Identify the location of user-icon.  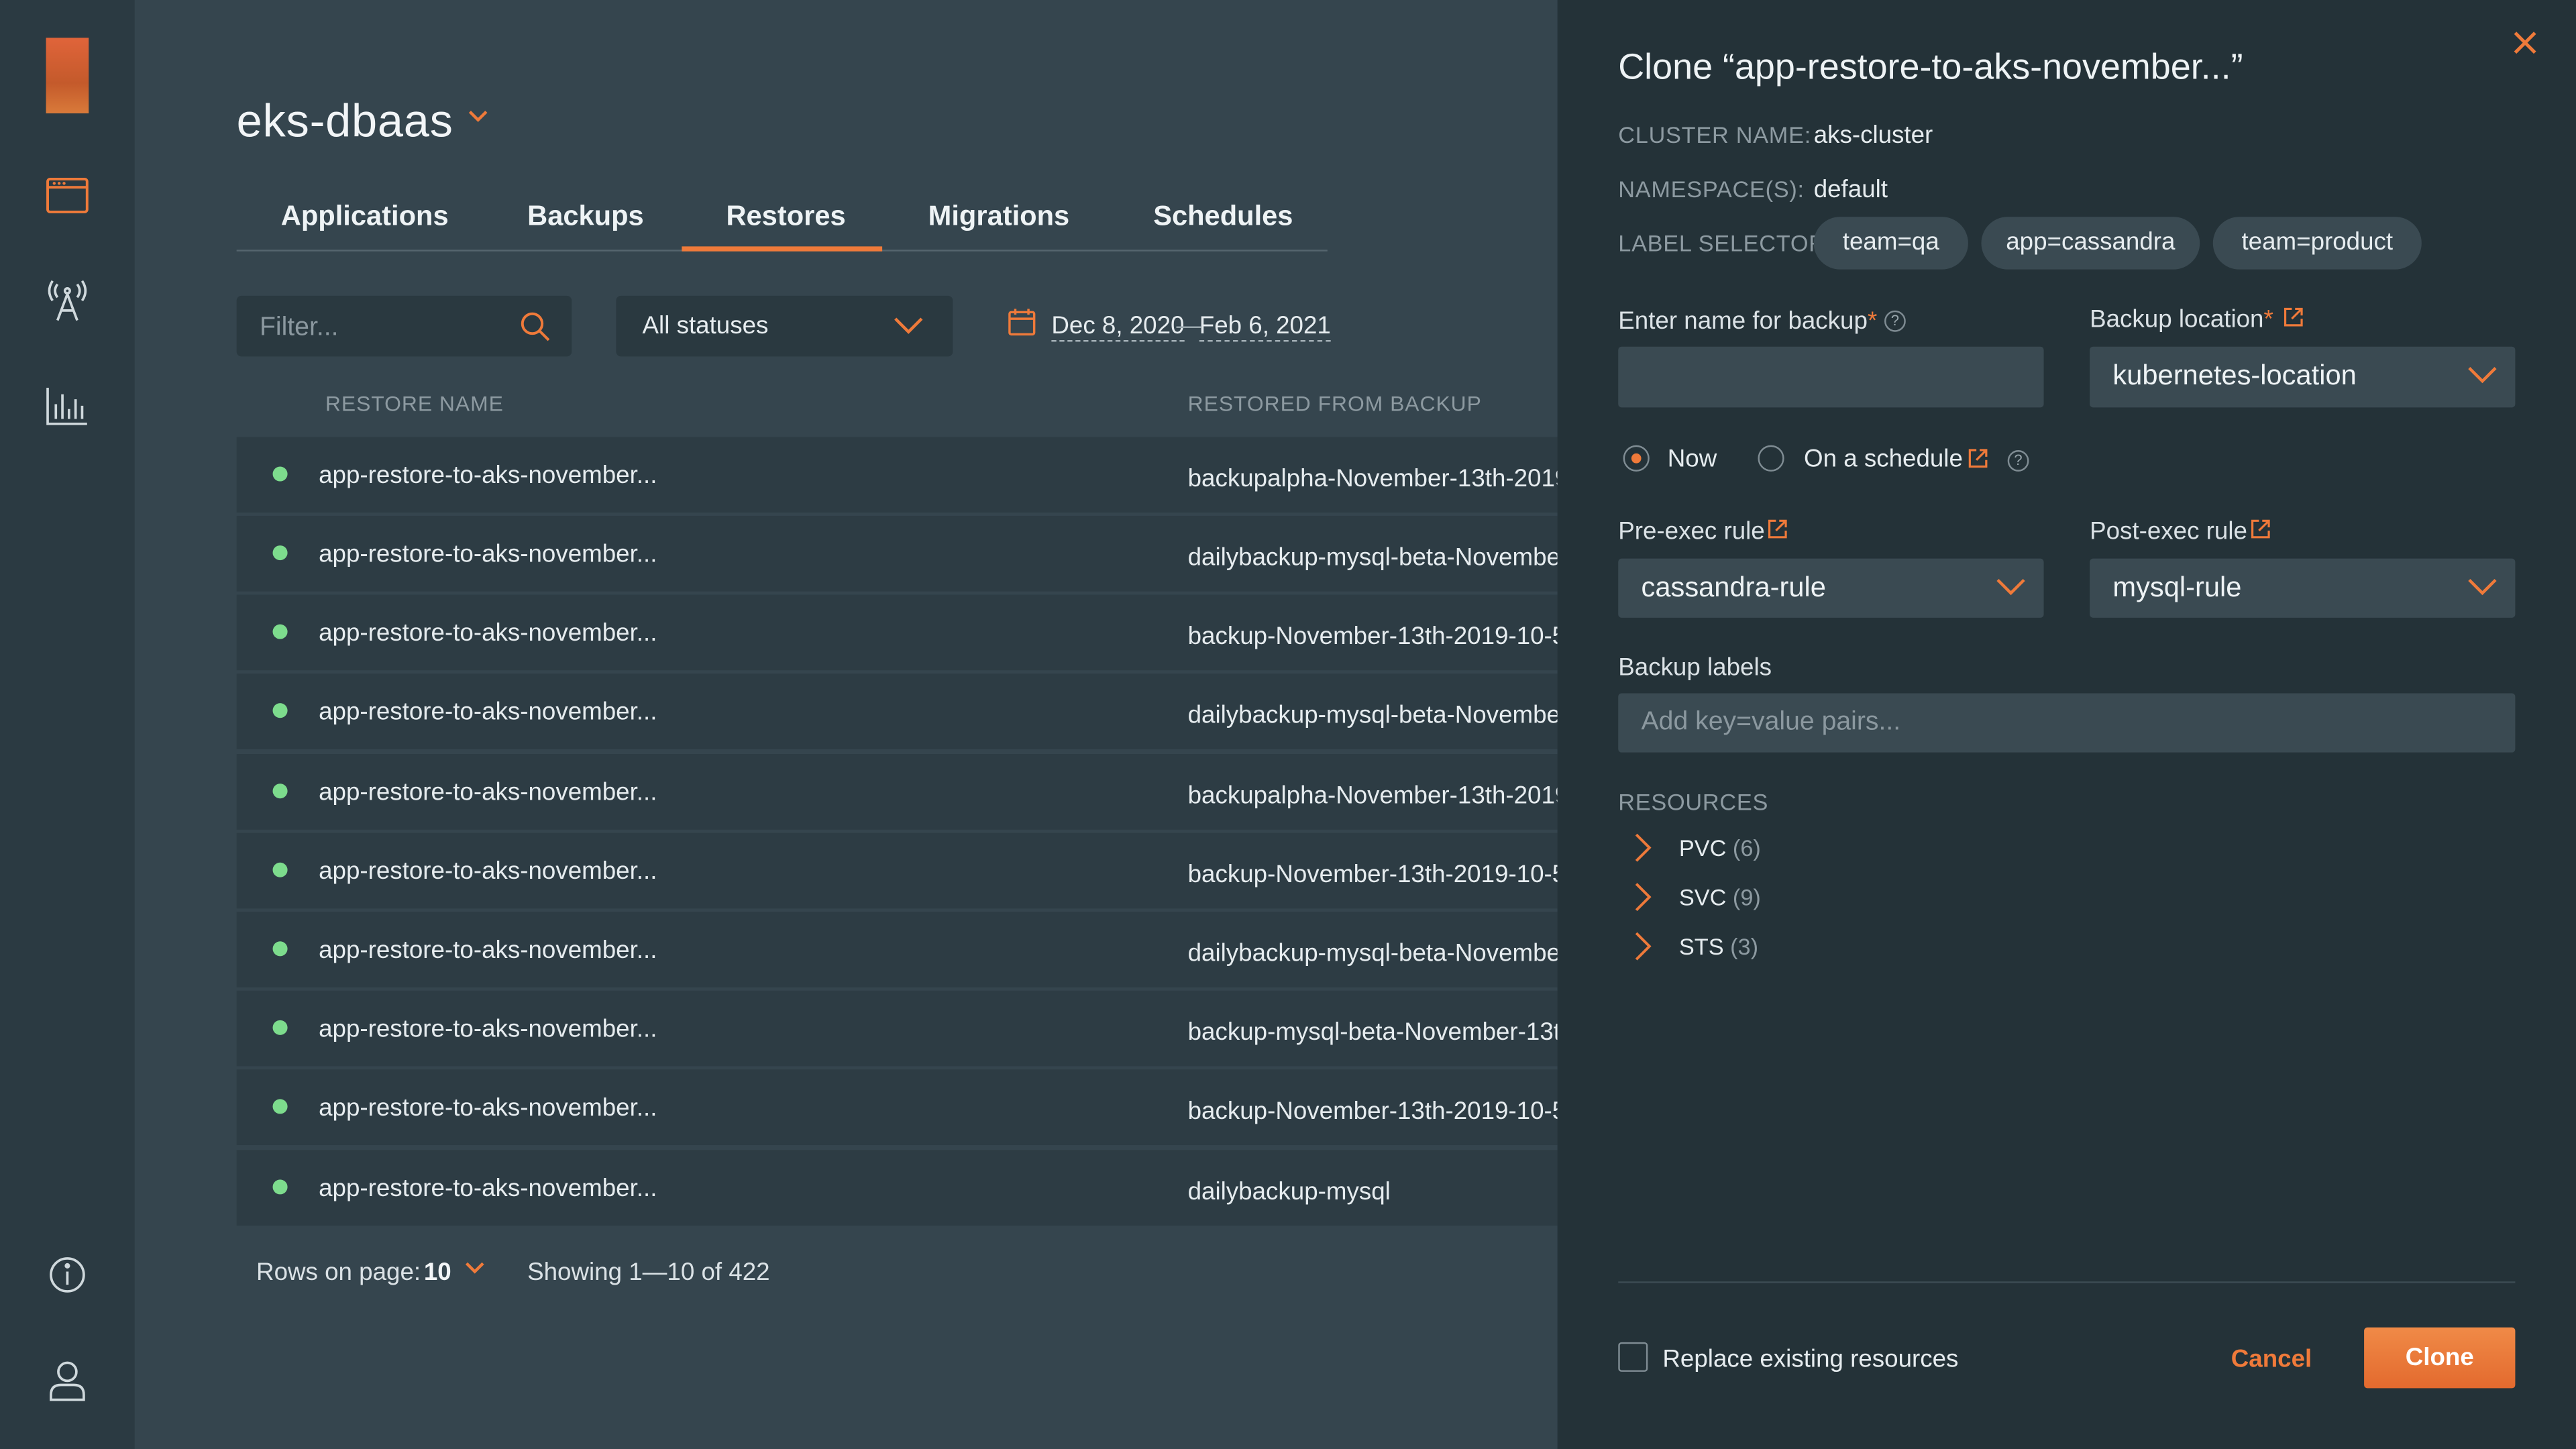
(67, 1379).